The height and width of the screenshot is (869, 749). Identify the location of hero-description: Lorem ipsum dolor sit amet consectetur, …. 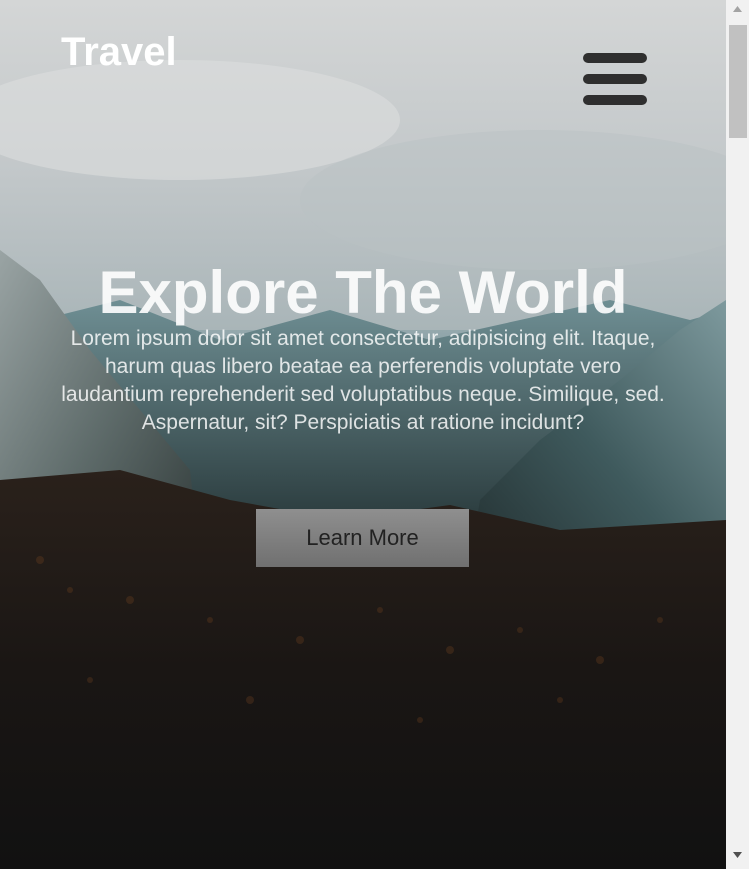
(363, 380).